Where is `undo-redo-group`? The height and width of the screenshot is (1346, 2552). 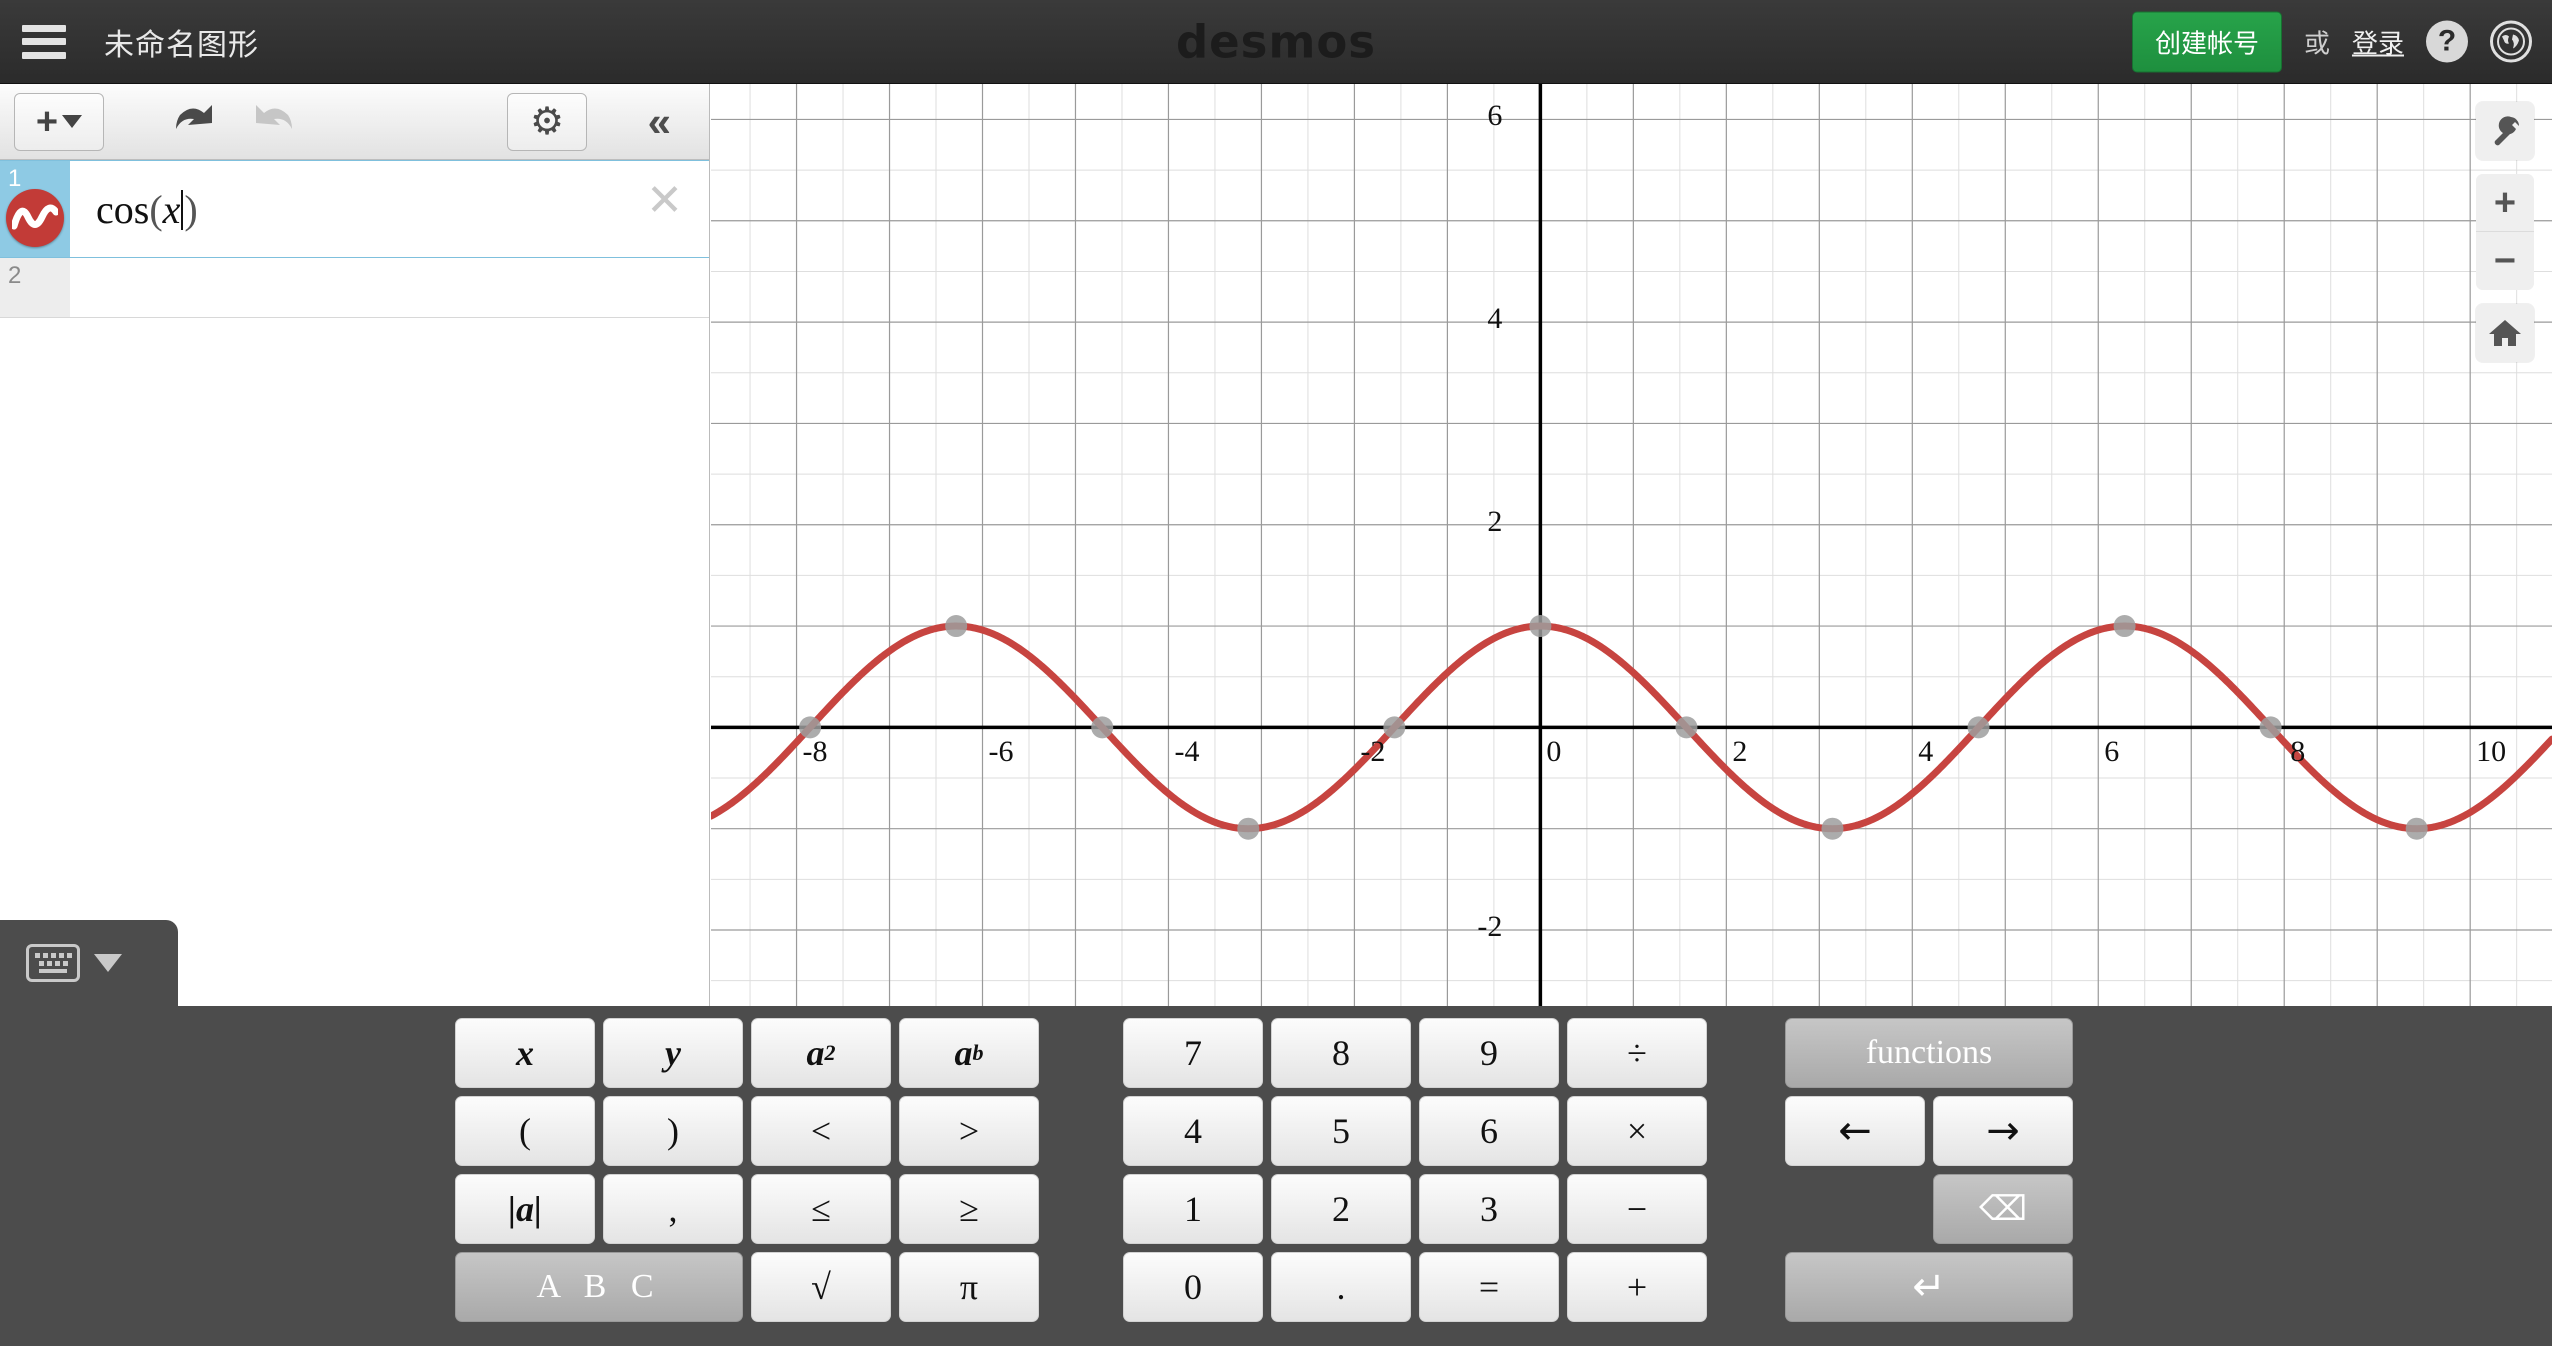
undo-redo-group is located at coordinates (234, 121).